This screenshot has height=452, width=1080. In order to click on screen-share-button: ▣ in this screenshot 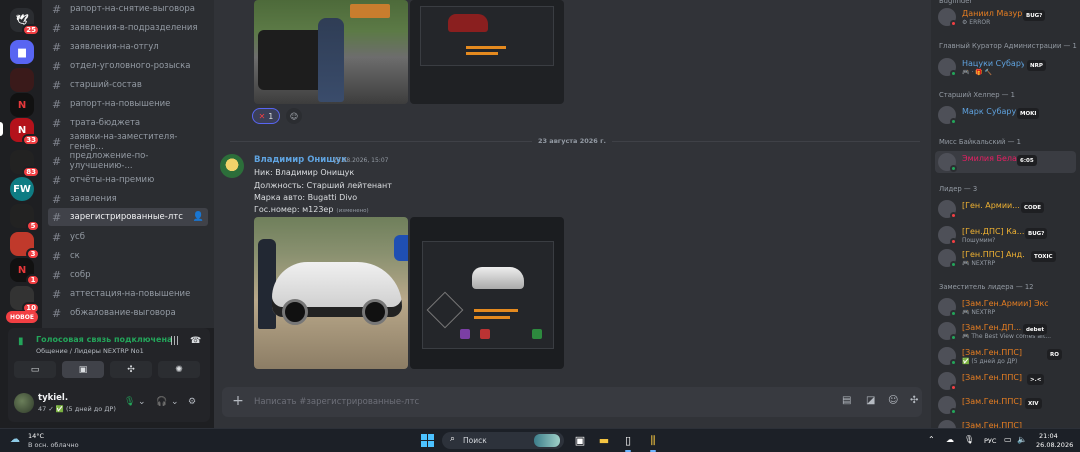, I will do `click(83, 369)`.